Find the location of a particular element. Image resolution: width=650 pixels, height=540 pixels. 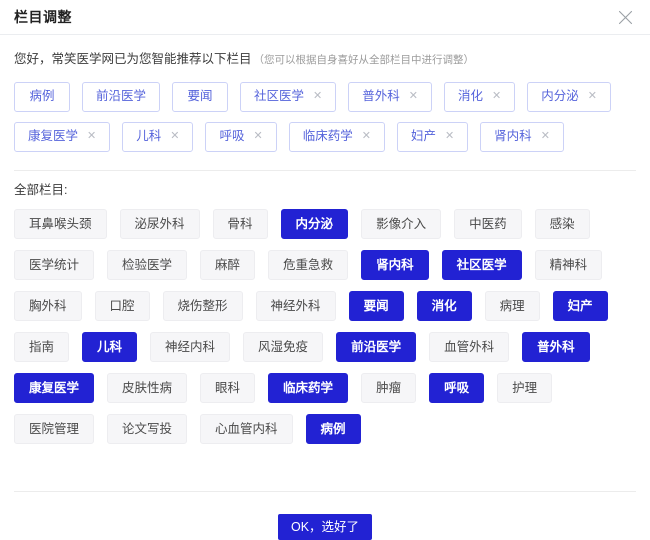

selected-chip: 肾内科 ✕ is located at coordinates (522, 136).